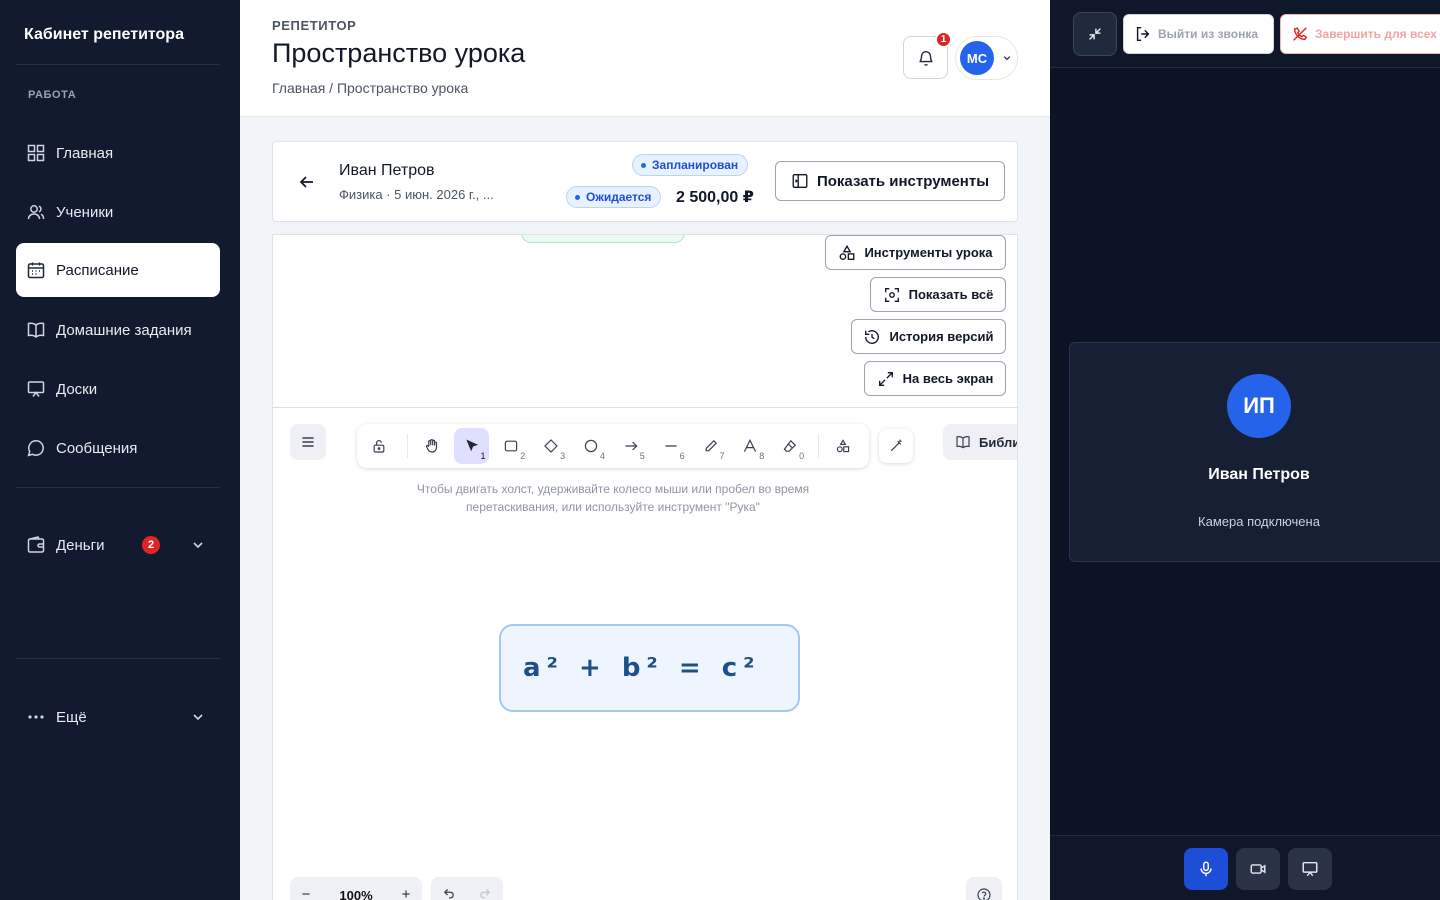 The width and height of the screenshot is (1440, 900). Describe the element at coordinates (118, 389) in the screenshot. I see `sidebar-item-boards: Доски` at that location.